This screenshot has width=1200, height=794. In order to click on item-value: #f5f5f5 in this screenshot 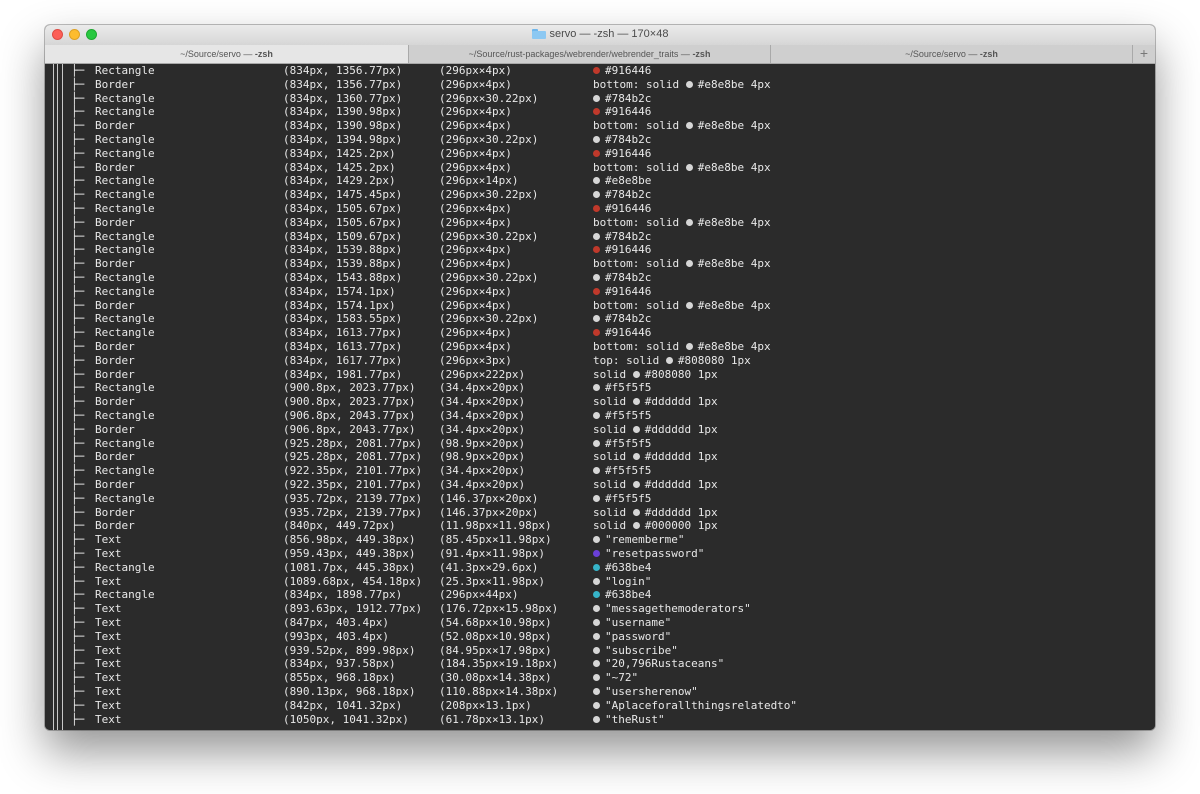, I will do `click(622, 471)`.